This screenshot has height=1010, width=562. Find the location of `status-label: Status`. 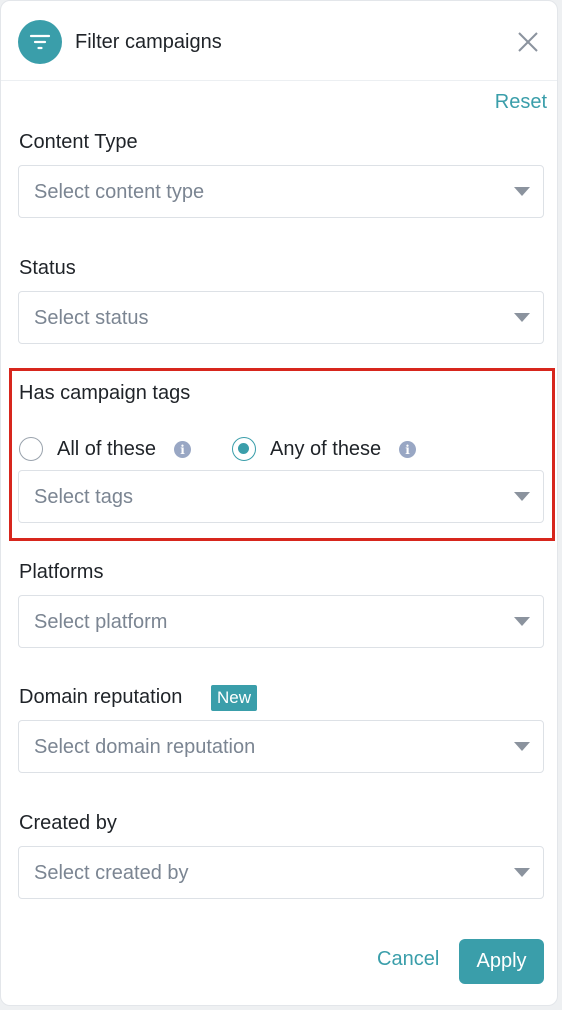

status-label: Status is located at coordinates (47, 268).